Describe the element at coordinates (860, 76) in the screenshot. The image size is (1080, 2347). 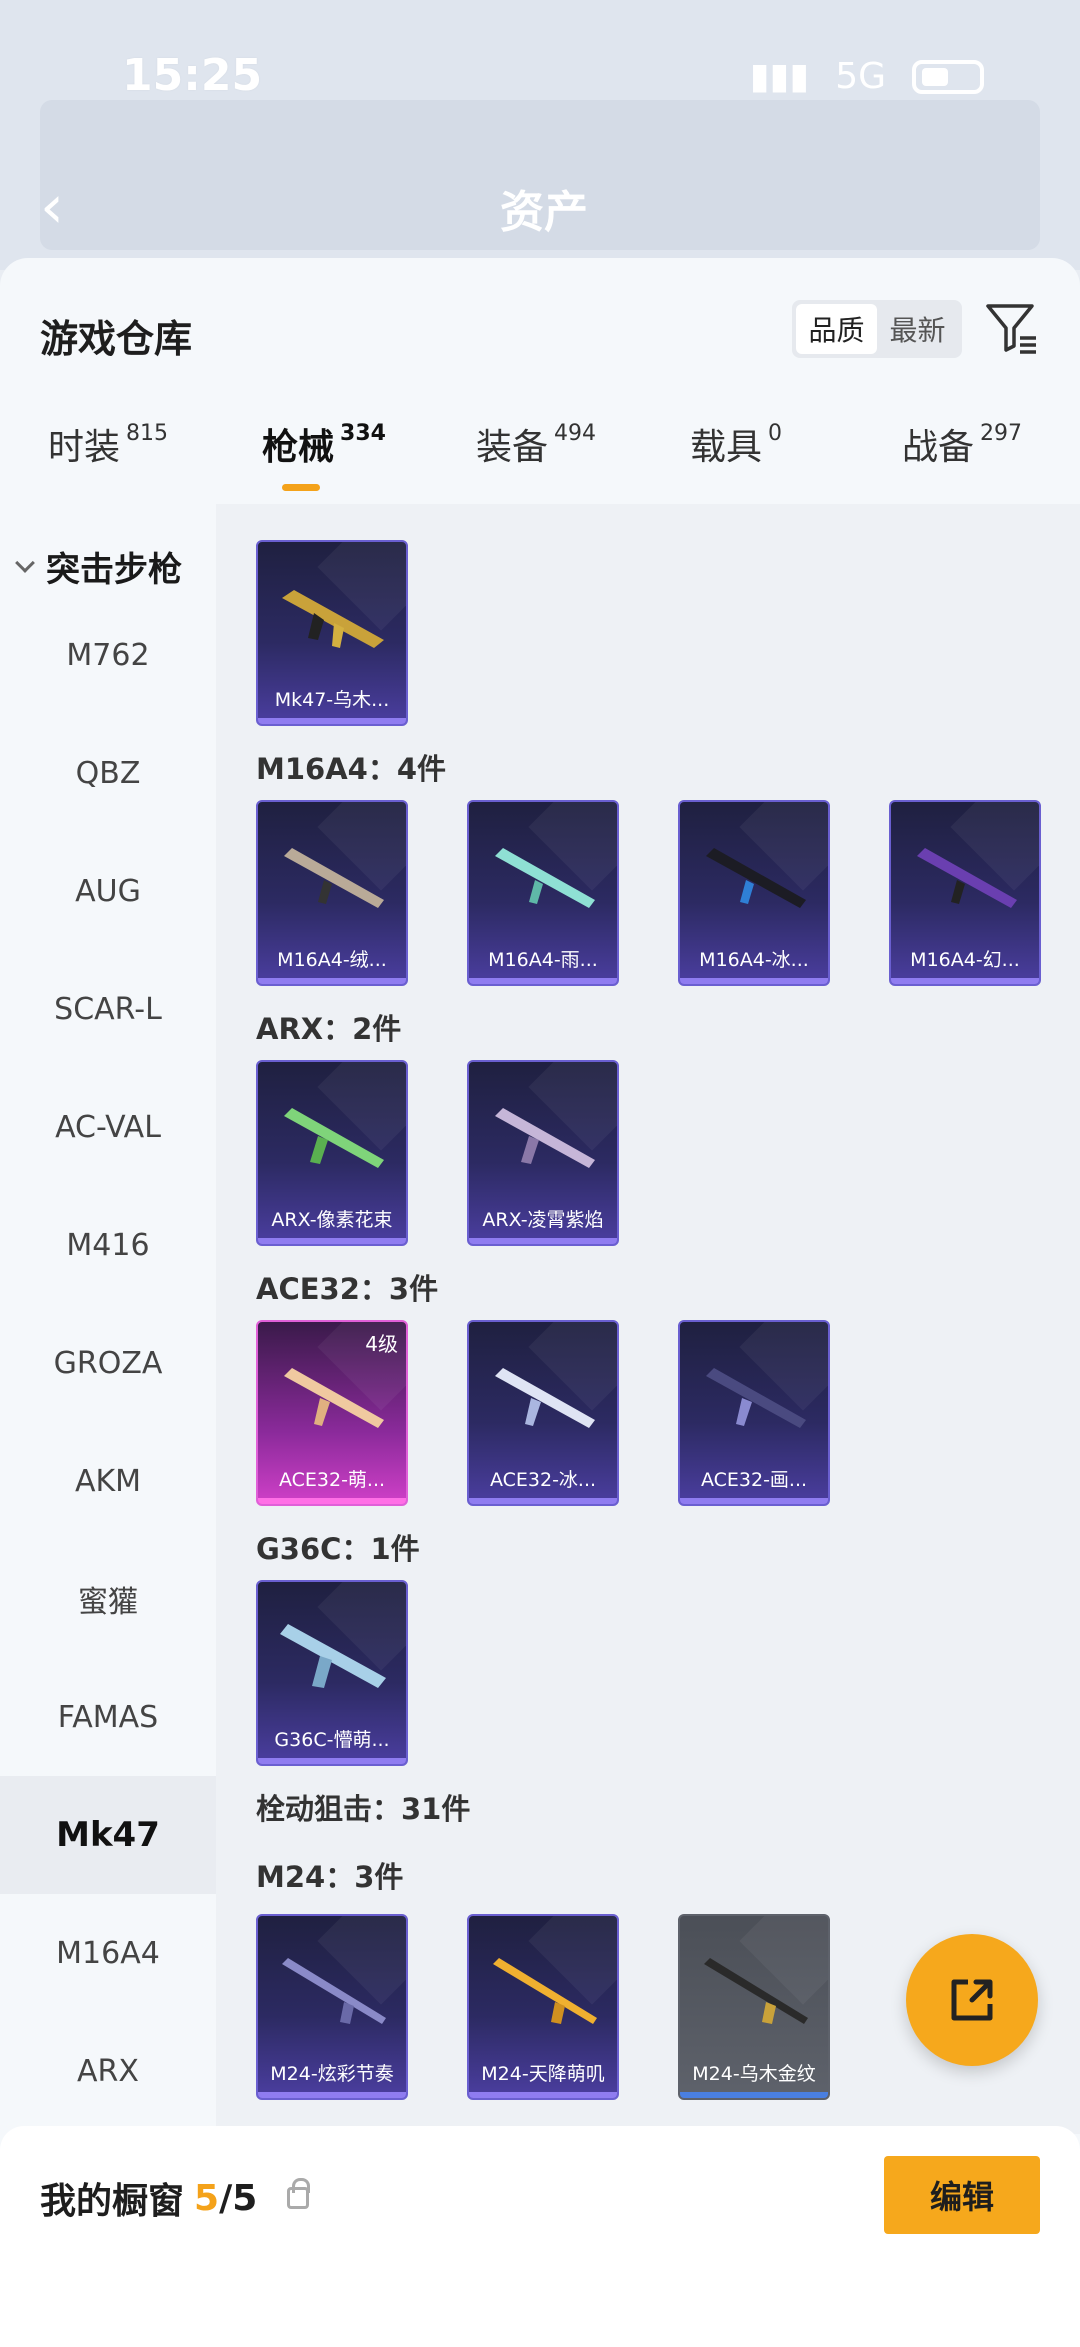
I see `network-label: 5G` at that location.